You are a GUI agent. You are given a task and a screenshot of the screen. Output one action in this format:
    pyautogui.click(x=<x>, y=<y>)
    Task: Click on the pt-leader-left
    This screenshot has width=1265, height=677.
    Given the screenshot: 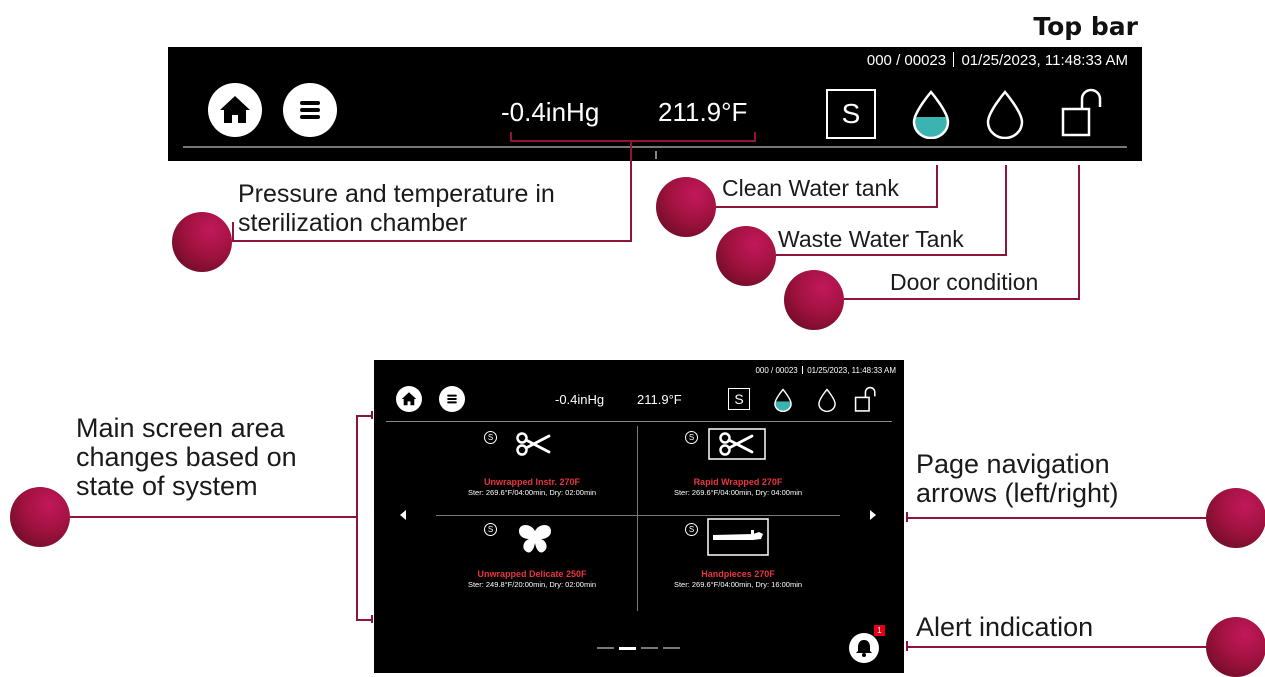 What is the action you would take?
    pyautogui.click(x=233, y=232)
    